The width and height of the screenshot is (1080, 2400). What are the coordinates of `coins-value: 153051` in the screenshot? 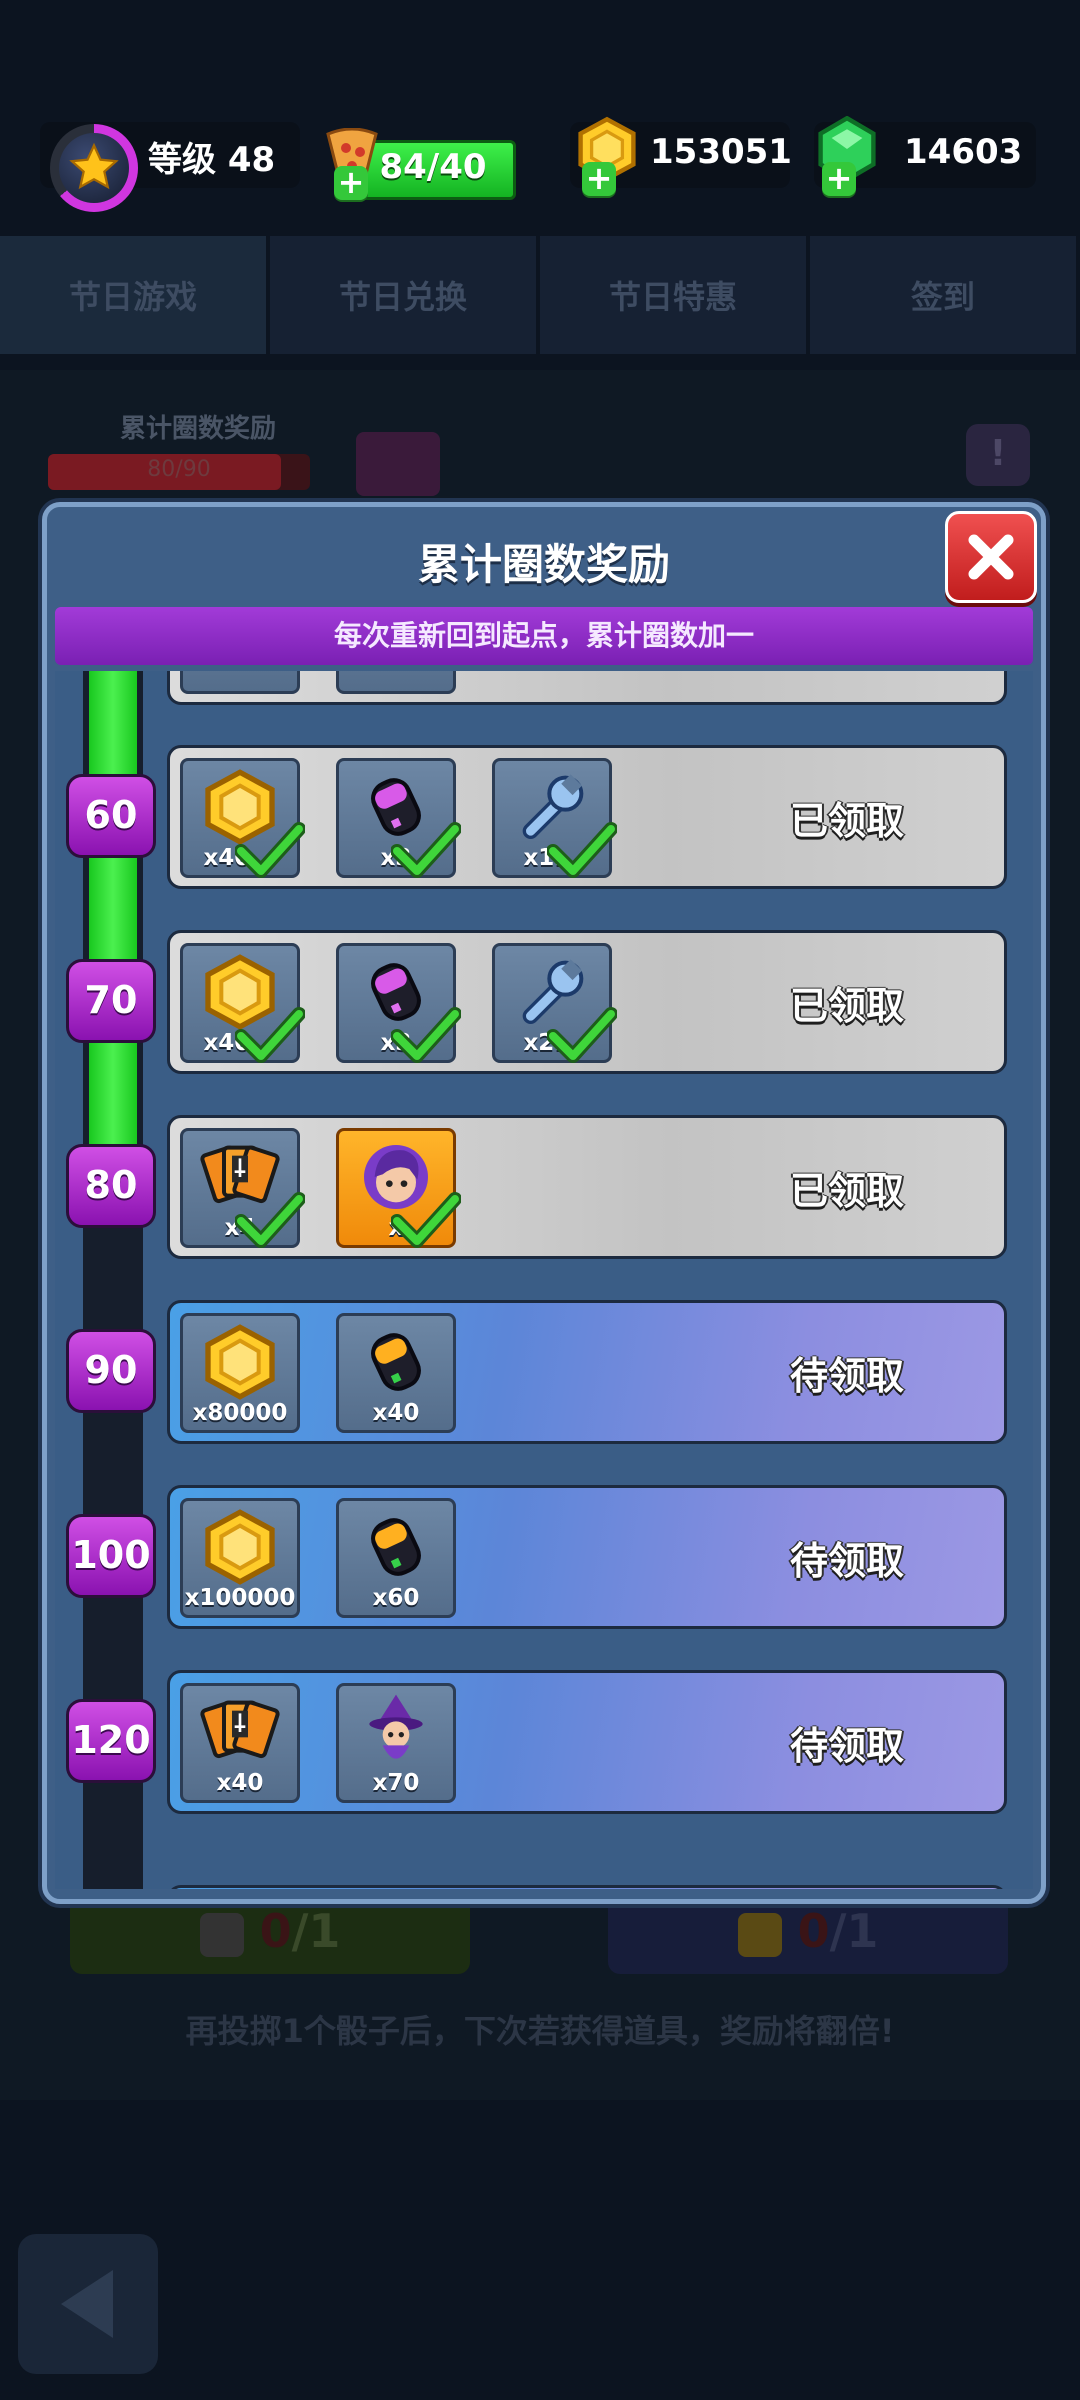 It's located at (721, 152).